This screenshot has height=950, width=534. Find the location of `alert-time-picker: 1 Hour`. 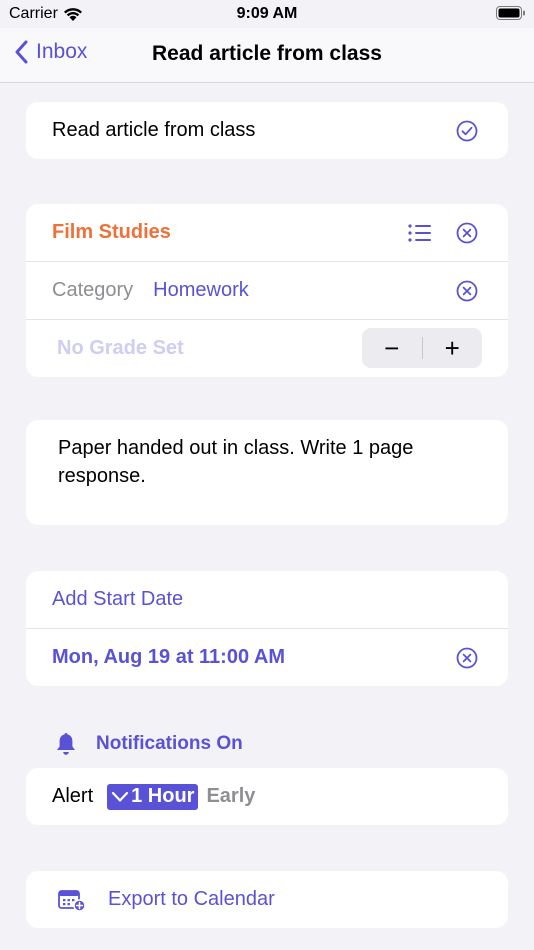

alert-time-picker: 1 Hour is located at coordinates (153, 796).